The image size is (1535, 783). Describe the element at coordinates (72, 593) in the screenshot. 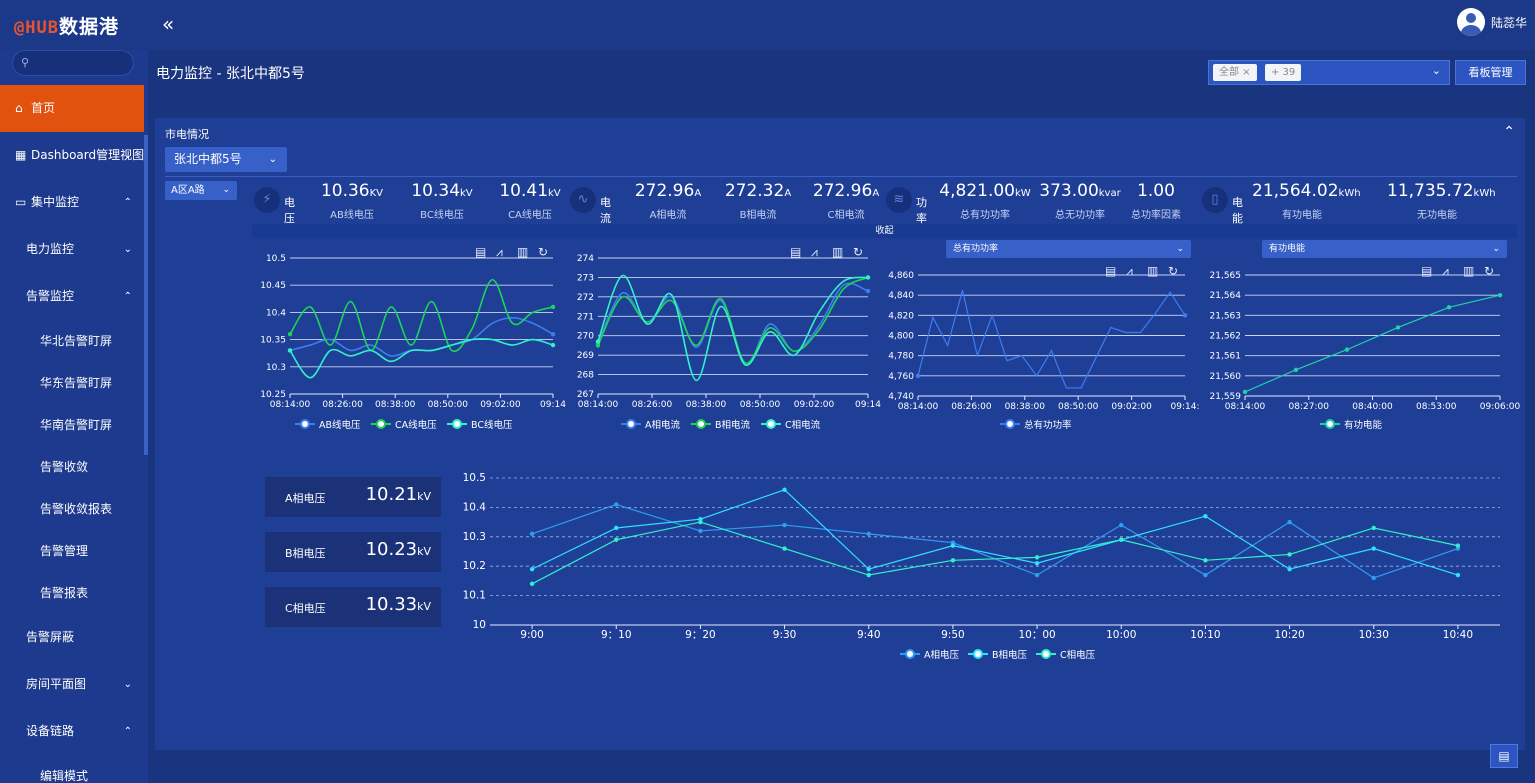

I see `sidebar-item: 告警报表` at that location.